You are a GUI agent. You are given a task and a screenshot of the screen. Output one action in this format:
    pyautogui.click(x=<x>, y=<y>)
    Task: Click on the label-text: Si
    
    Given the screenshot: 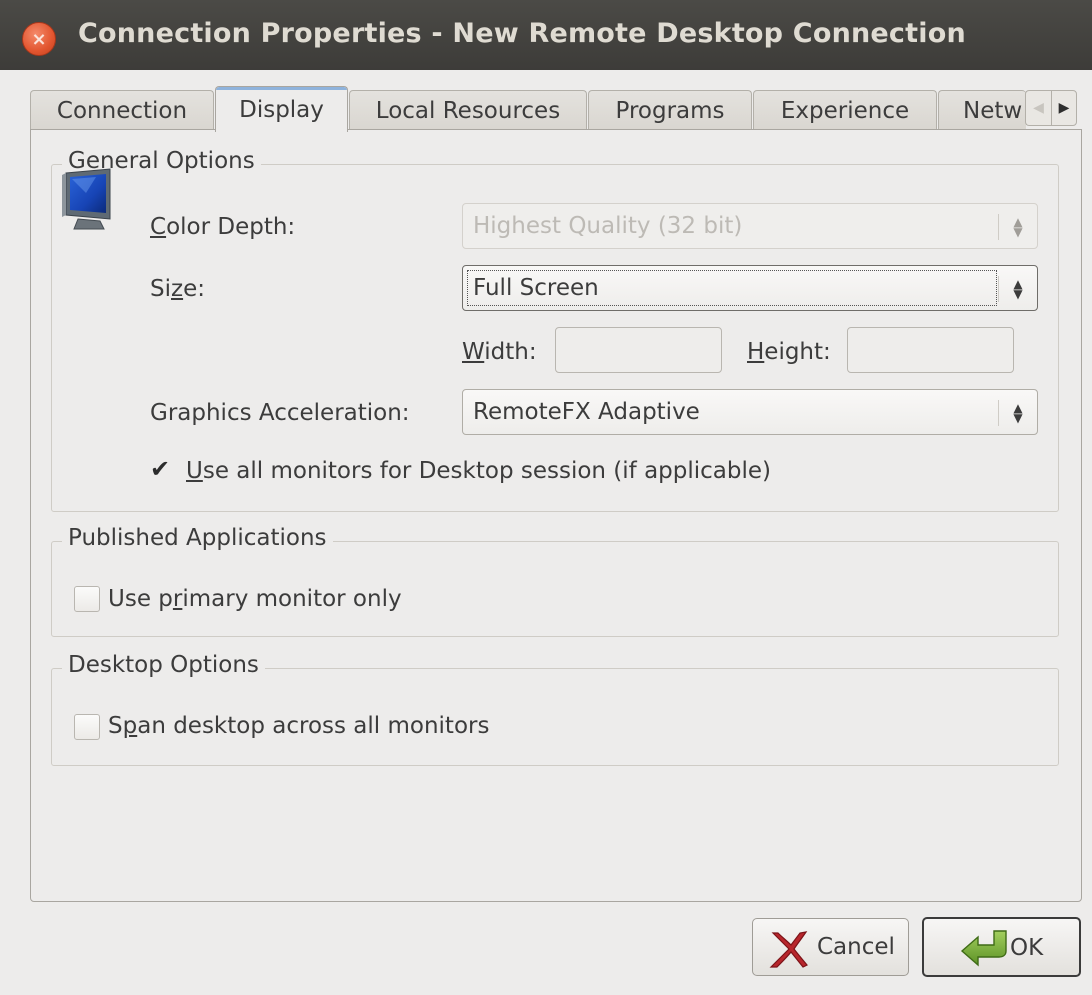 What is the action you would take?
    pyautogui.click(x=160, y=289)
    